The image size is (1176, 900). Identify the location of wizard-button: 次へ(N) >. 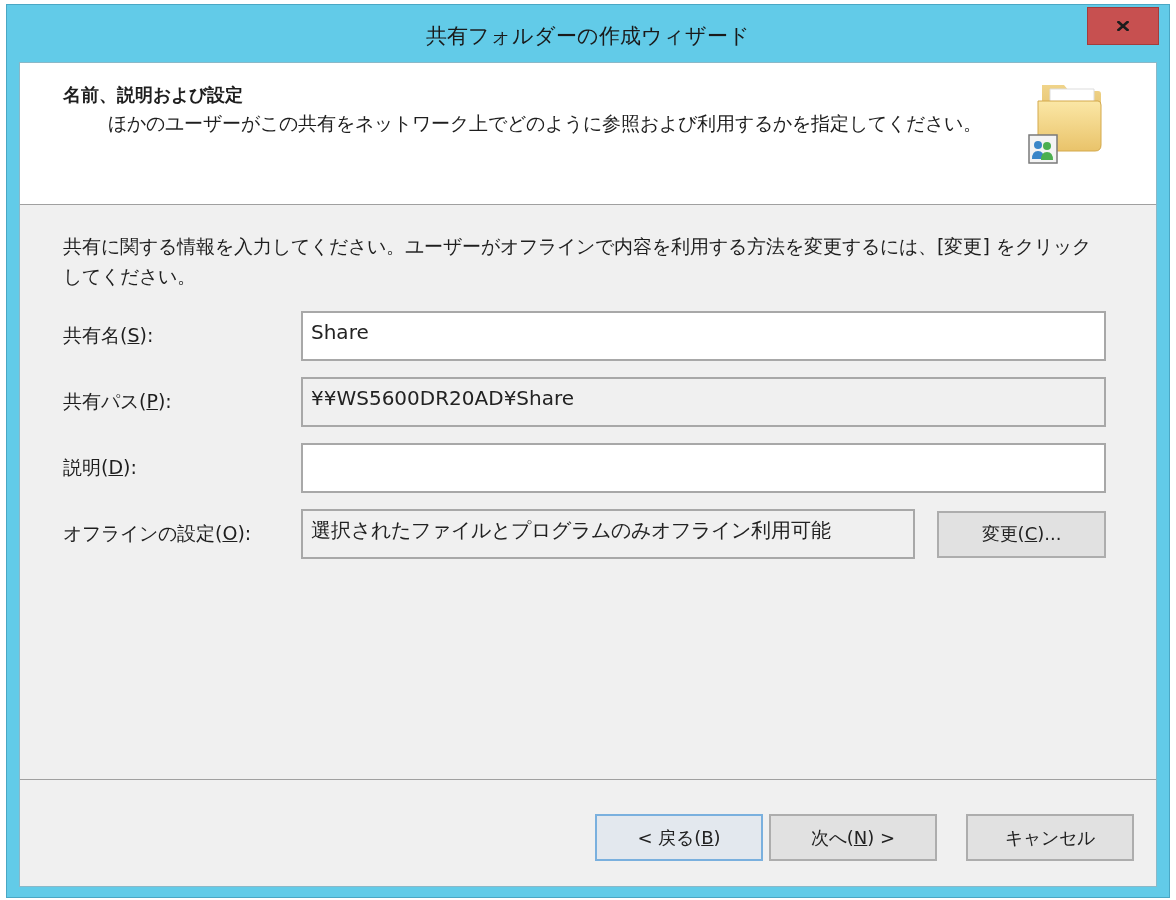
(853, 837).